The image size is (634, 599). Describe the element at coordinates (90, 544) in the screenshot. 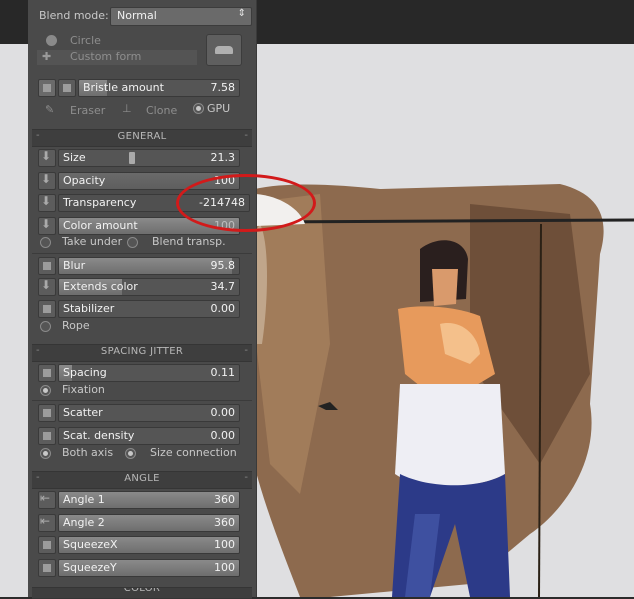

I see `squeezex-label: SqueezeX` at that location.